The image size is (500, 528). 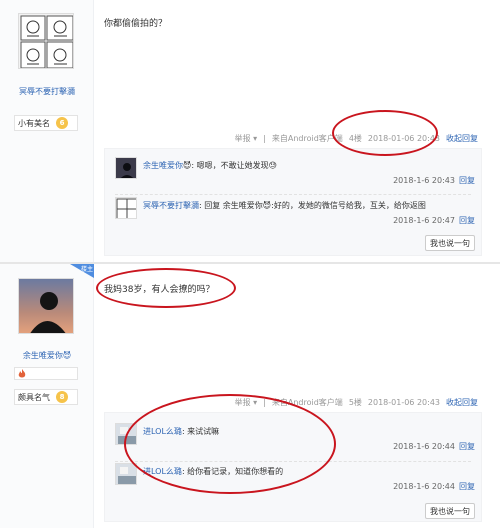 What do you see at coordinates (47, 91) in the screenshot?
I see `author-username: 冥辱不要打擊瀰` at bounding box center [47, 91].